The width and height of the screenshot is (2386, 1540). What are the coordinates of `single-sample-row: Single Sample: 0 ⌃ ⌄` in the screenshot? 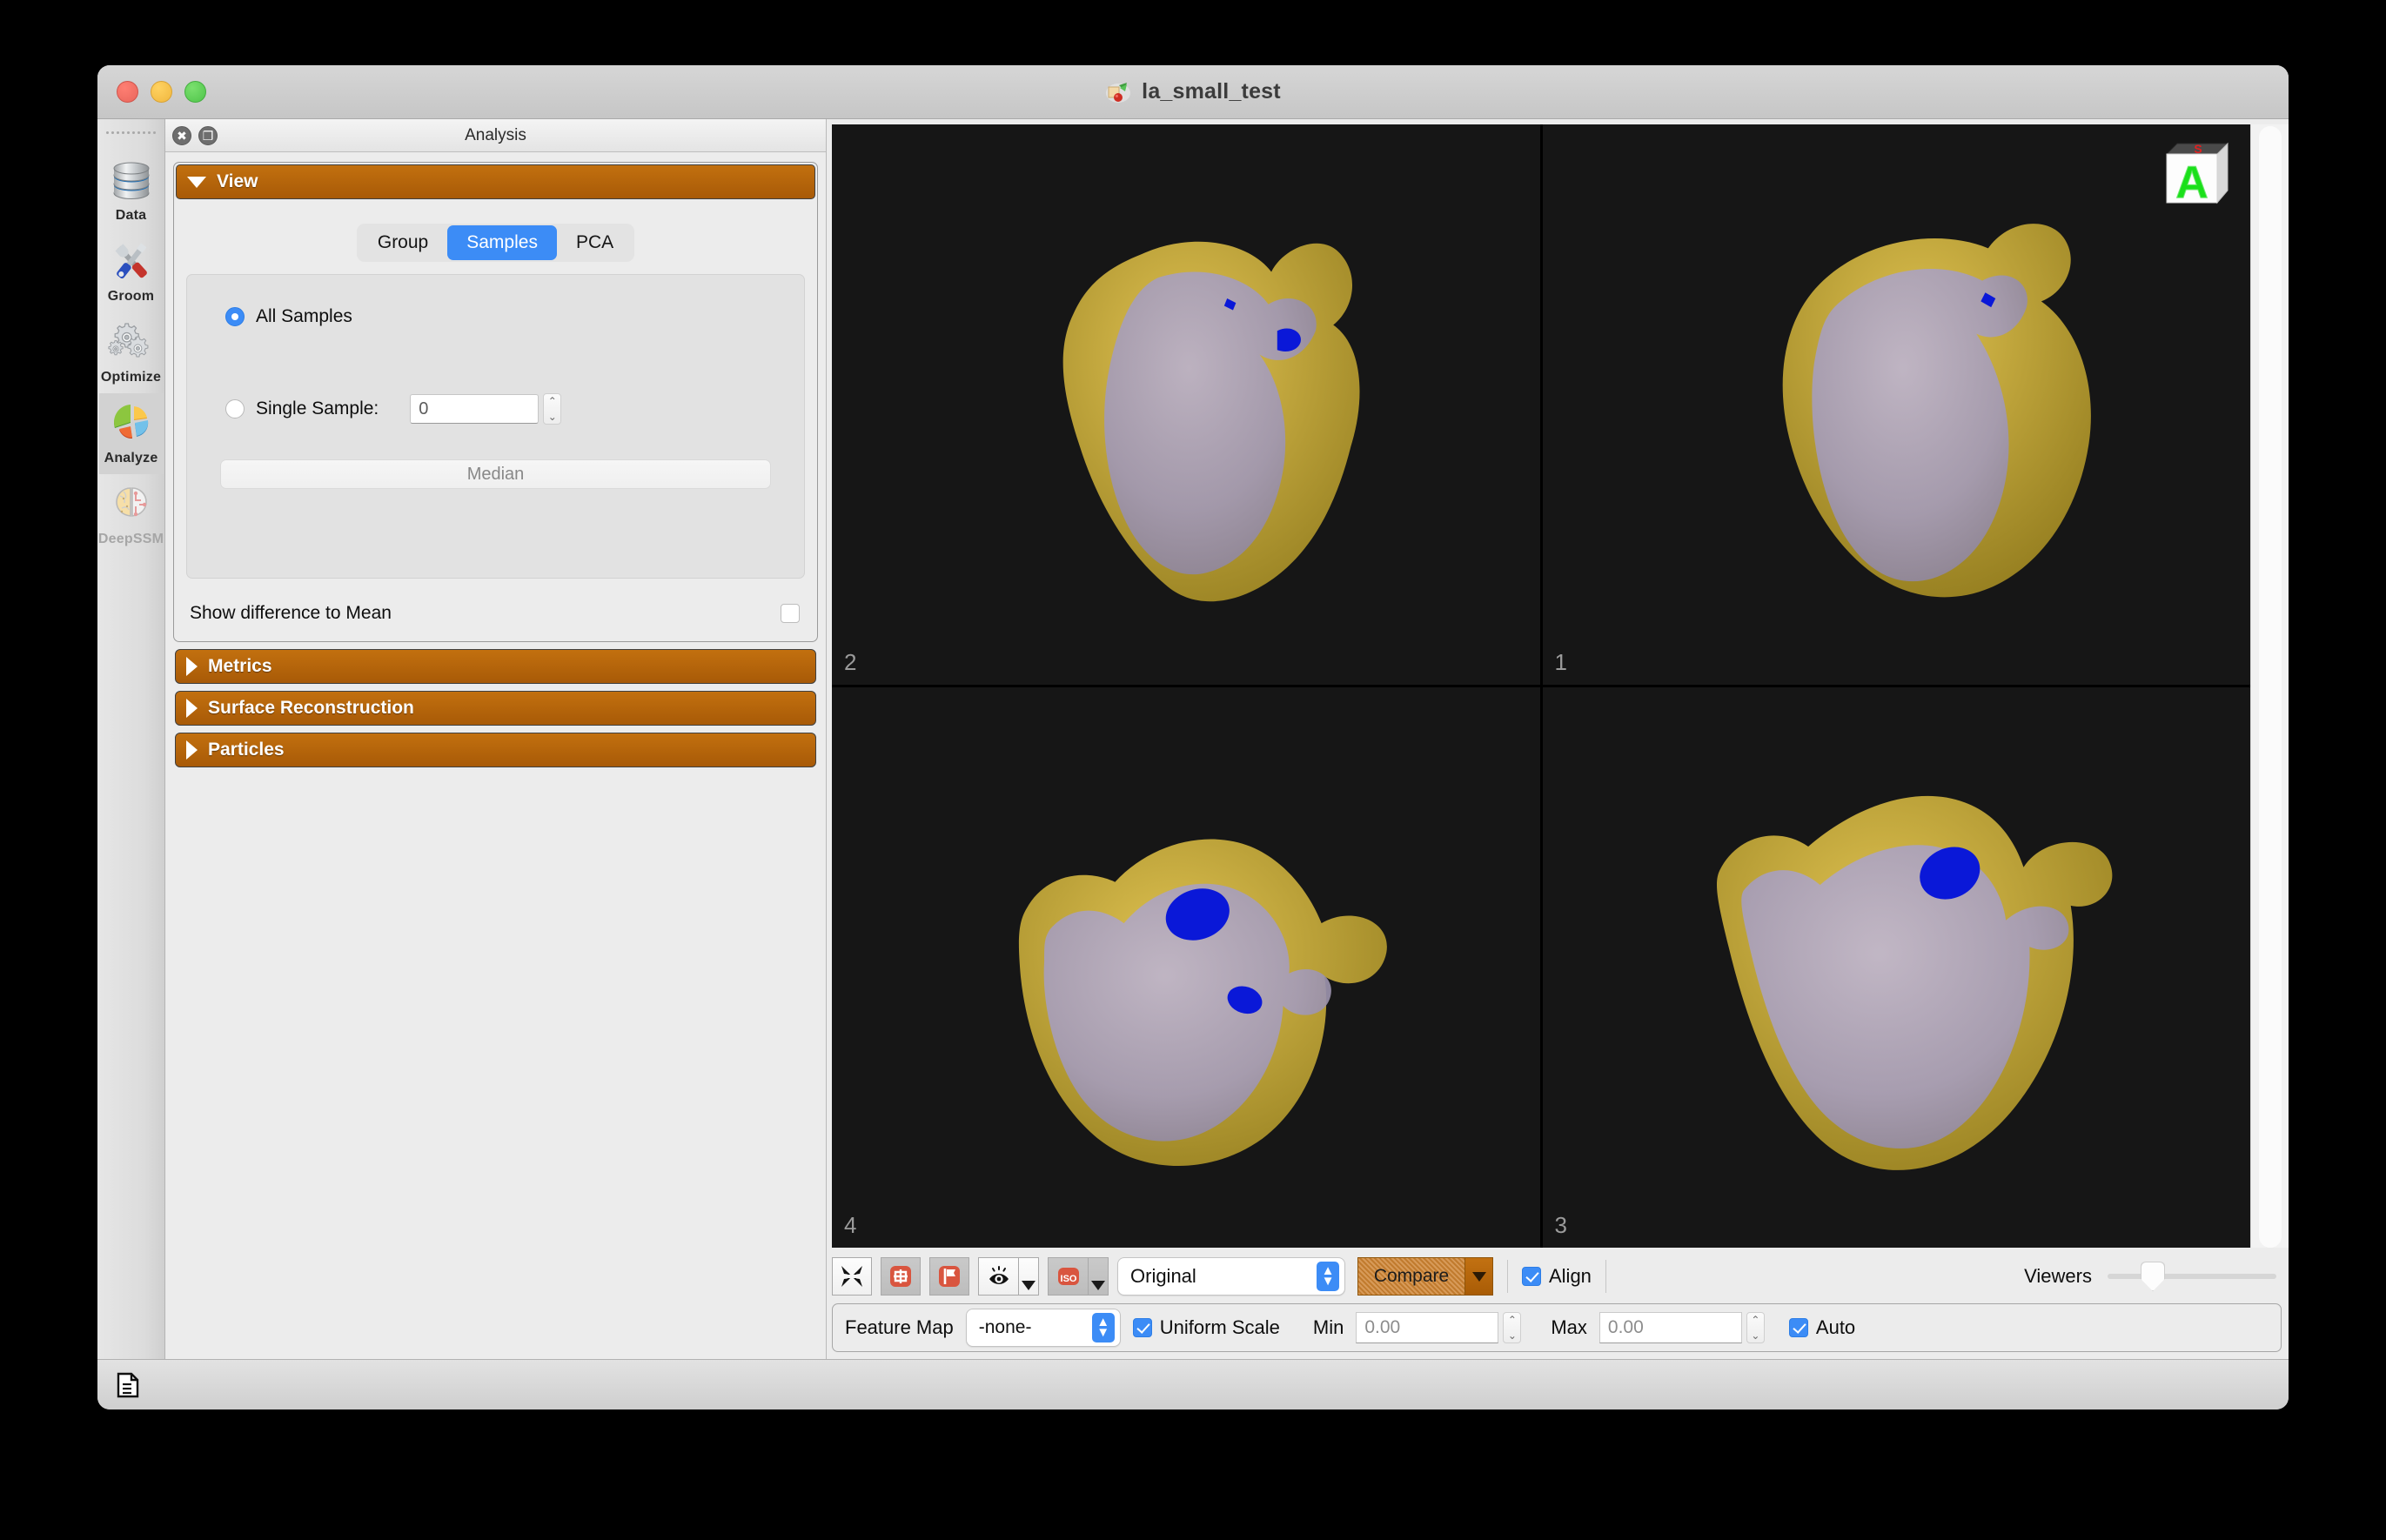 It's located at (503, 409).